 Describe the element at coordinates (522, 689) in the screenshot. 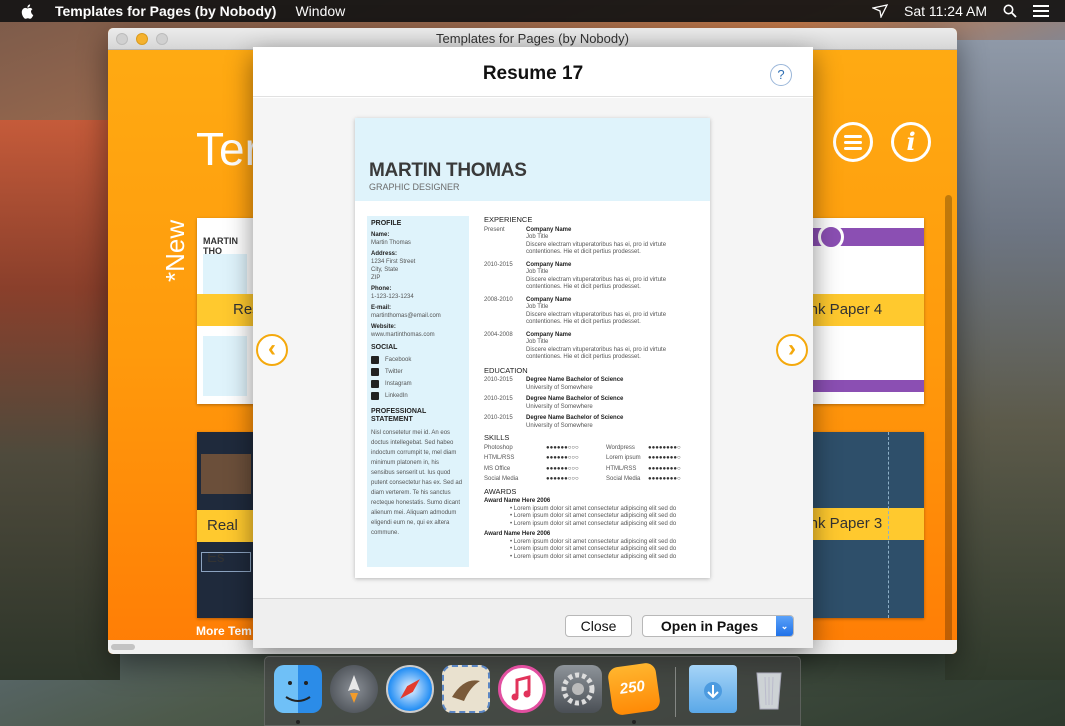

I see `itunes-icon` at that location.